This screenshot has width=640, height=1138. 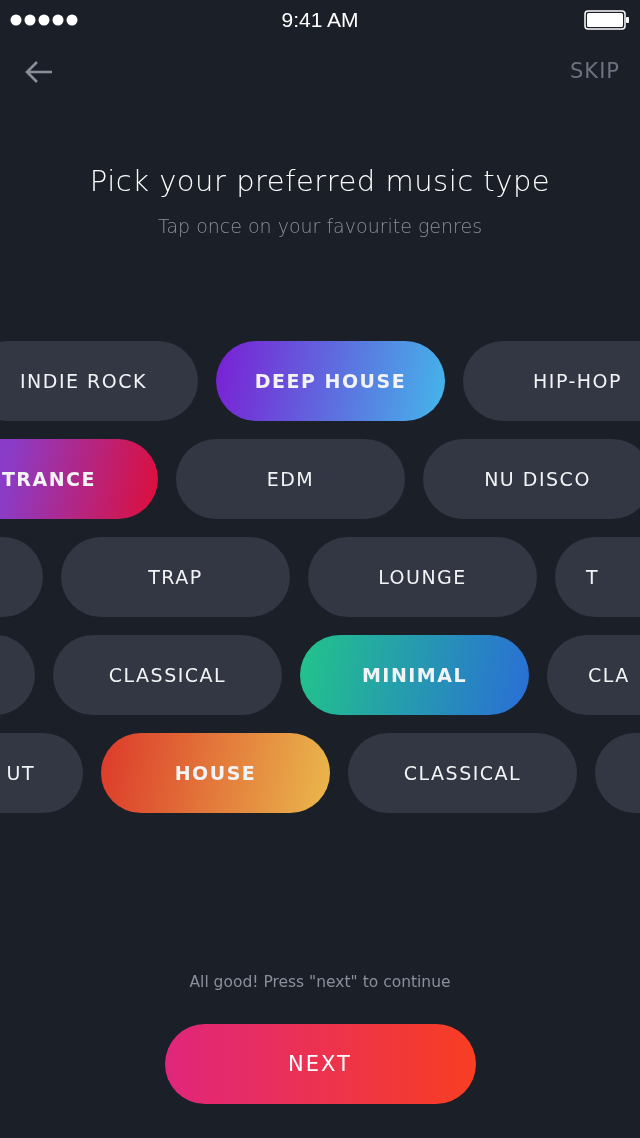 What do you see at coordinates (531, 479) in the screenshot?
I see `genre-pill: NU DISCO` at bounding box center [531, 479].